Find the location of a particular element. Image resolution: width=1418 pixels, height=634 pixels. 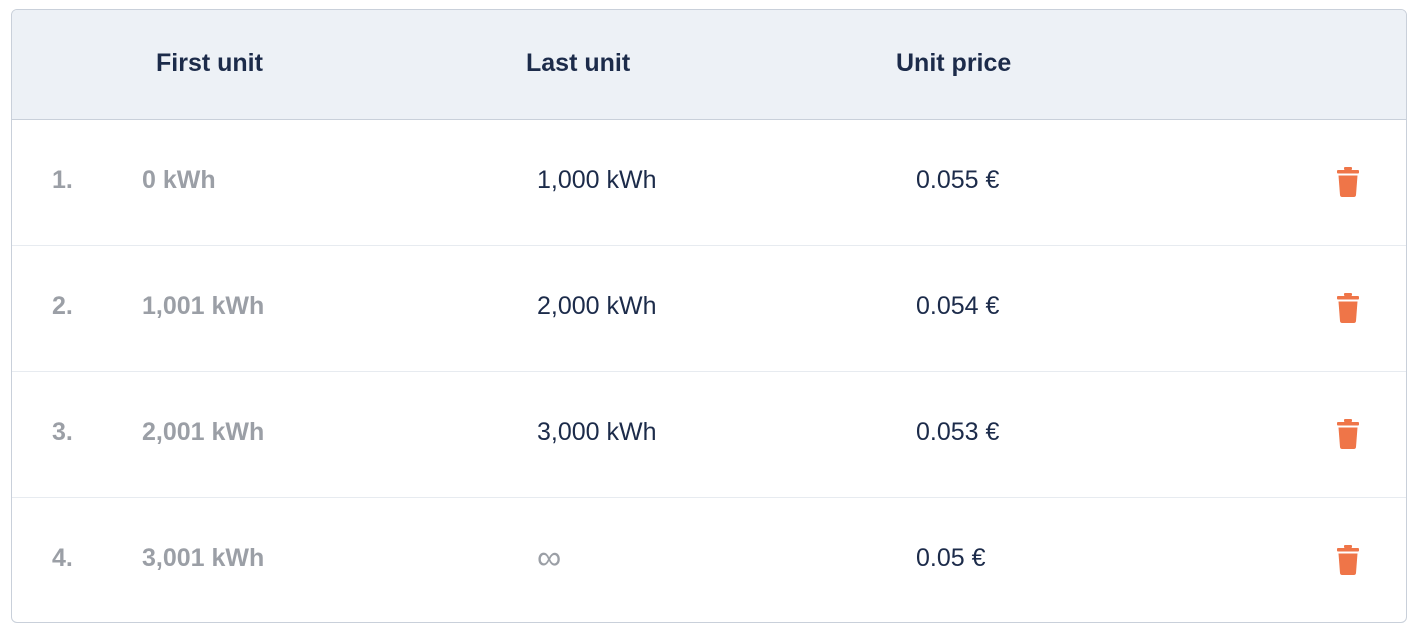

row-index: 4. is located at coordinates (62, 558).